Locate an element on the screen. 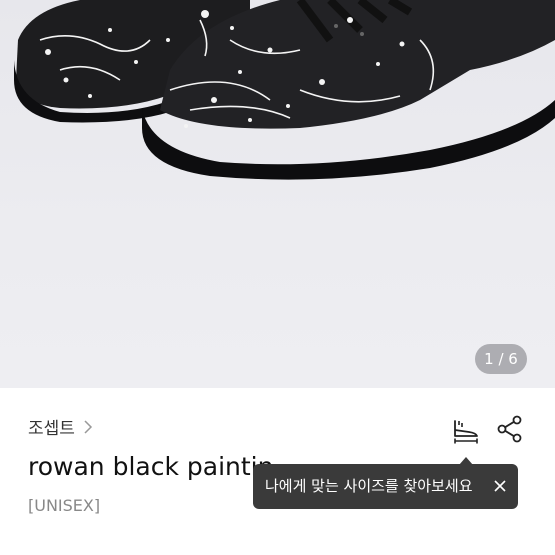 Image resolution: width=555 pixels, height=555 pixels. size-finder-tooltip: 나에게 맞는 사이즈를 찾아보세요 is located at coordinates (385, 483).